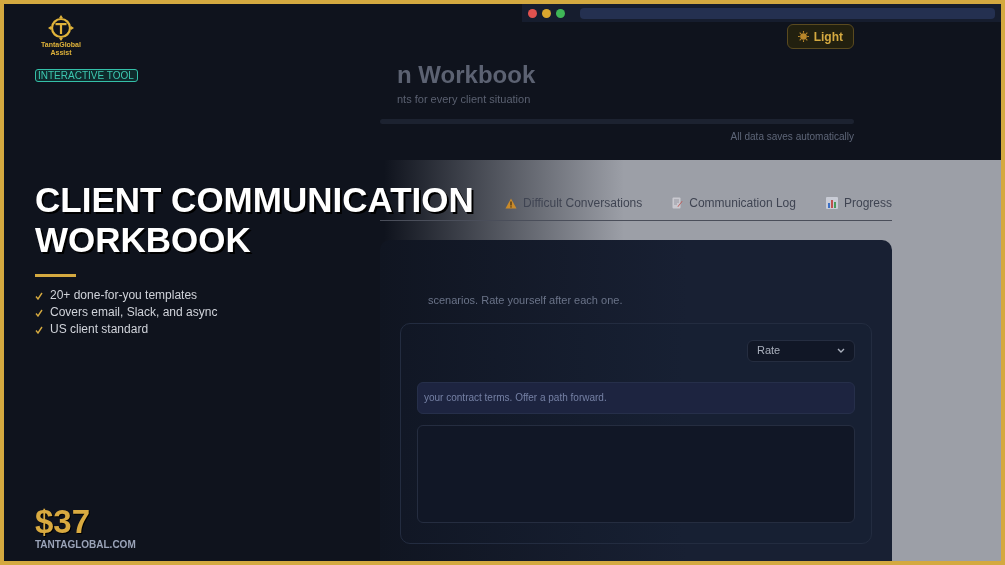 This screenshot has height=565, width=1005. Describe the element at coordinates (525, 300) in the screenshot. I see `card-intro: scenarios. Rate yourself after each one.` at that location.